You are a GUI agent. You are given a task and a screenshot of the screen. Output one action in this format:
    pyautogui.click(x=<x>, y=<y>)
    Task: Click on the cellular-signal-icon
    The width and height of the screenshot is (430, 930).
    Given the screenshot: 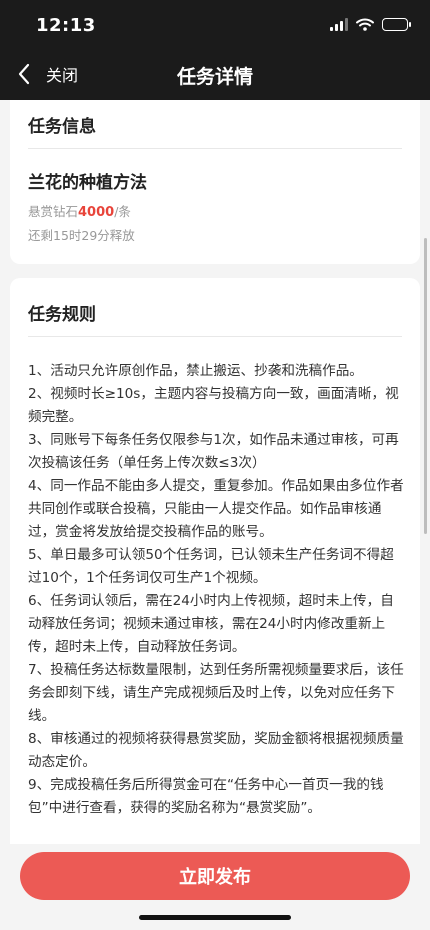 What is the action you would take?
    pyautogui.click(x=339, y=24)
    